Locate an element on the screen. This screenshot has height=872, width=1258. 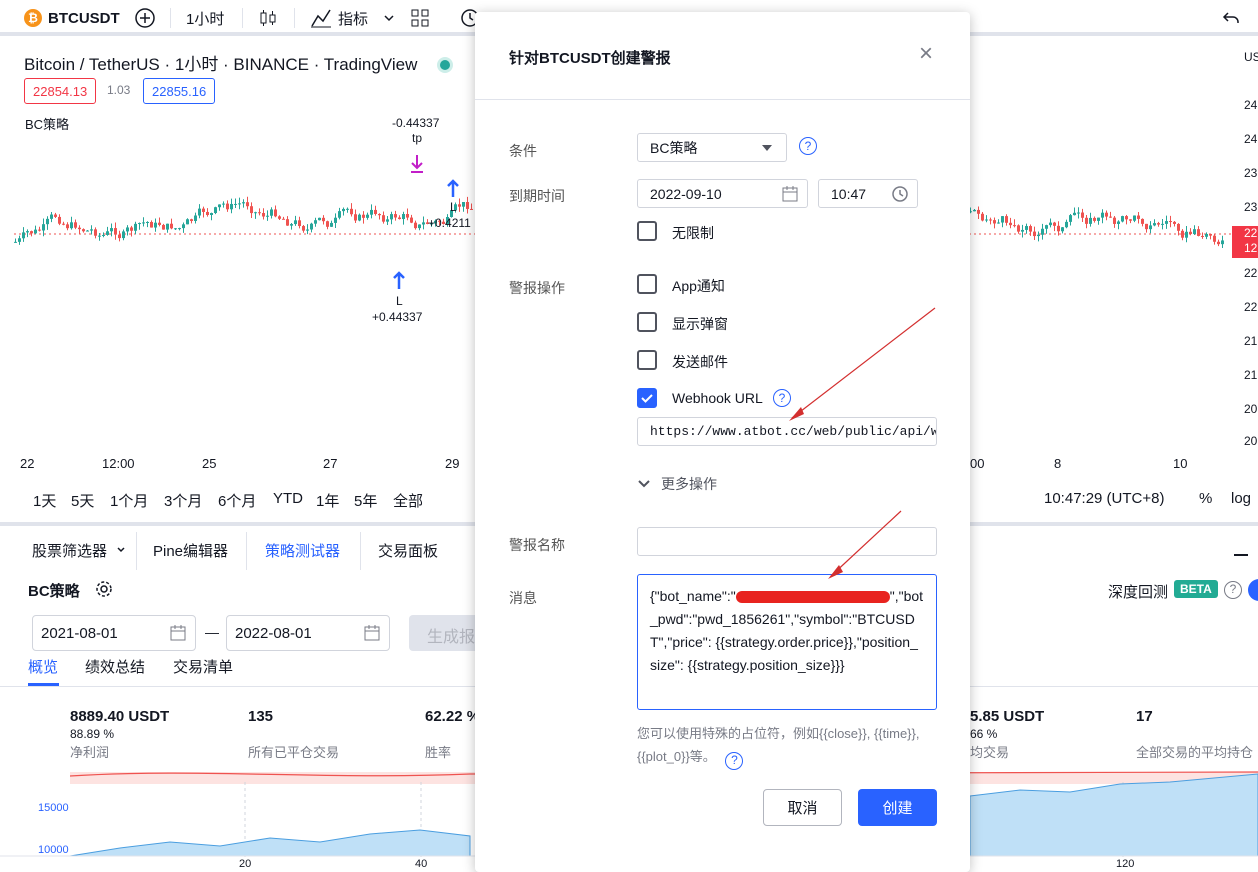
unlimited-checkbox is located at coordinates (647, 231).